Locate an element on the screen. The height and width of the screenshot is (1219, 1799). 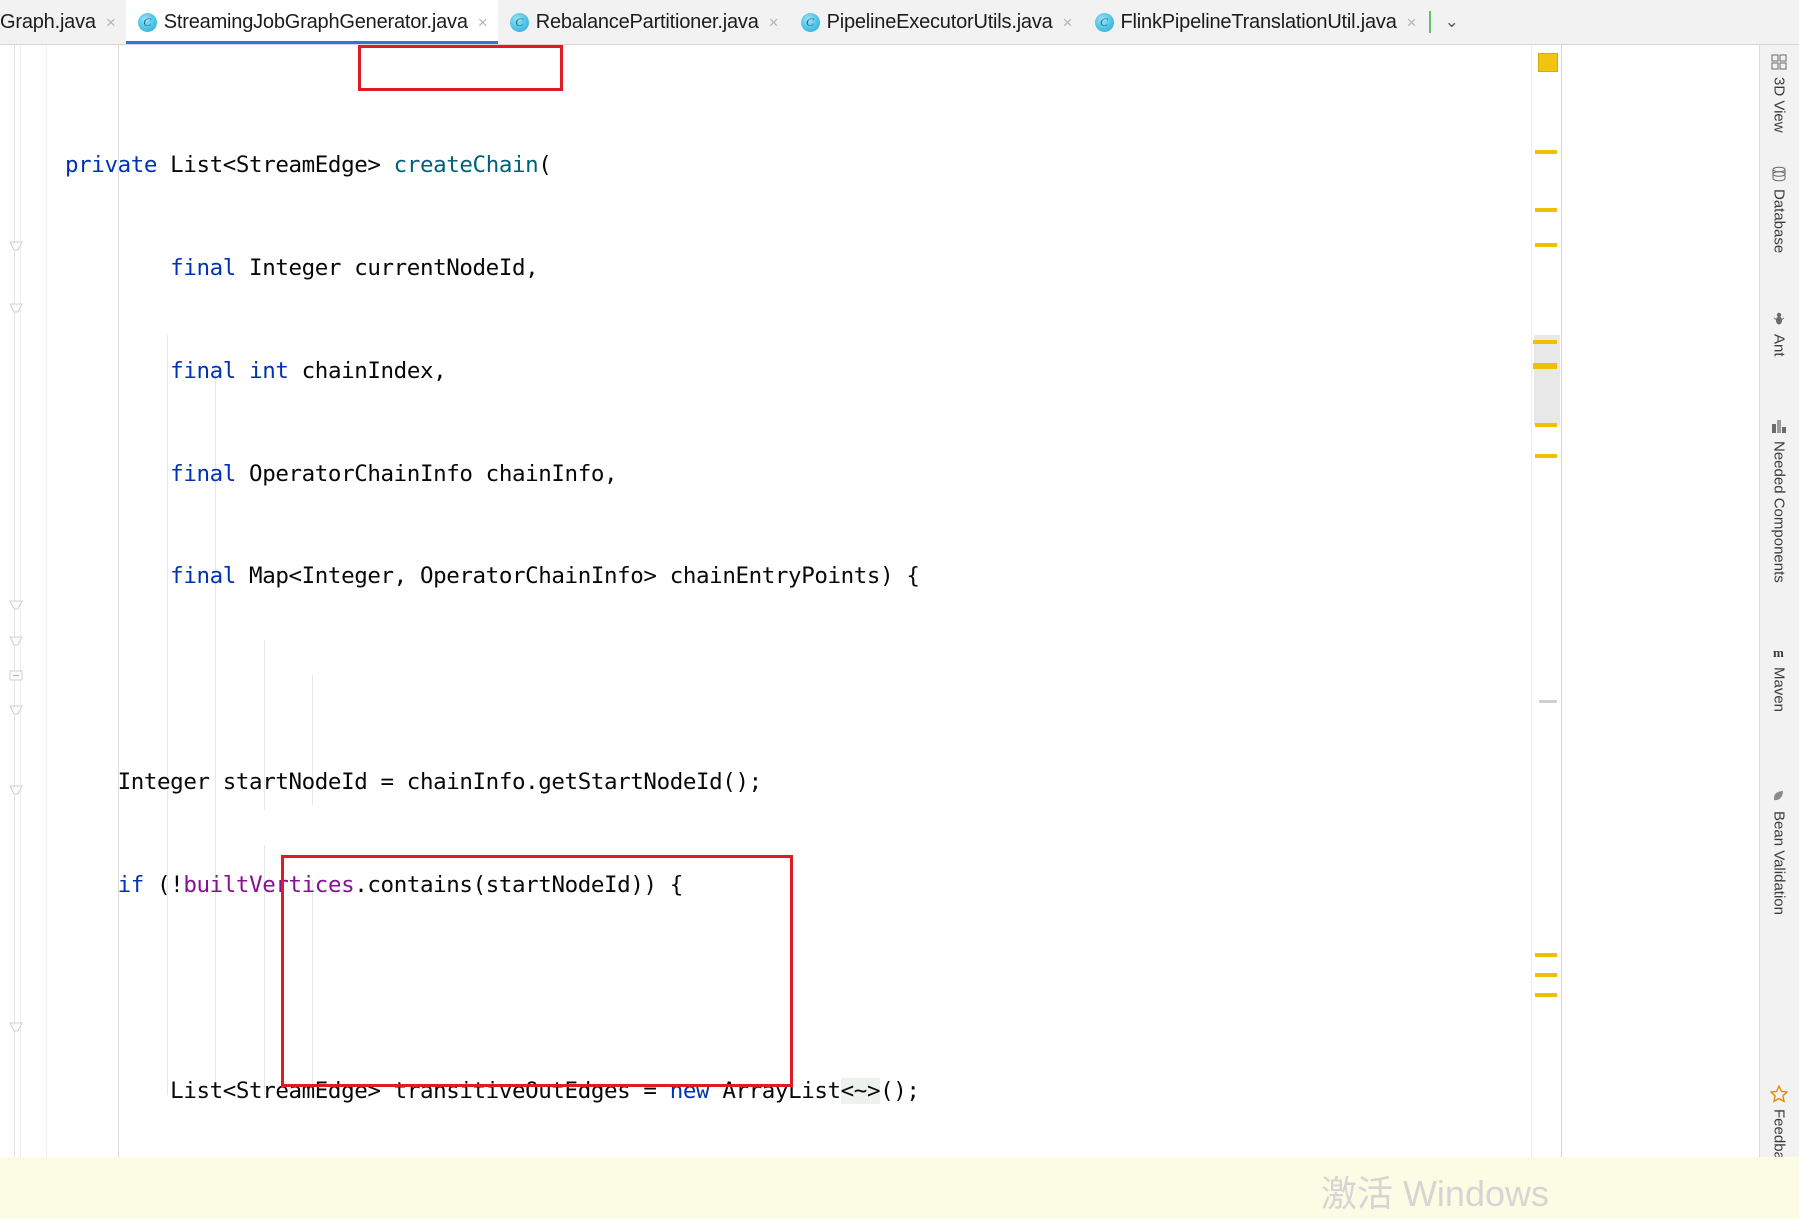
tool-button-maven: m Maven is located at coordinates (1779, 677).